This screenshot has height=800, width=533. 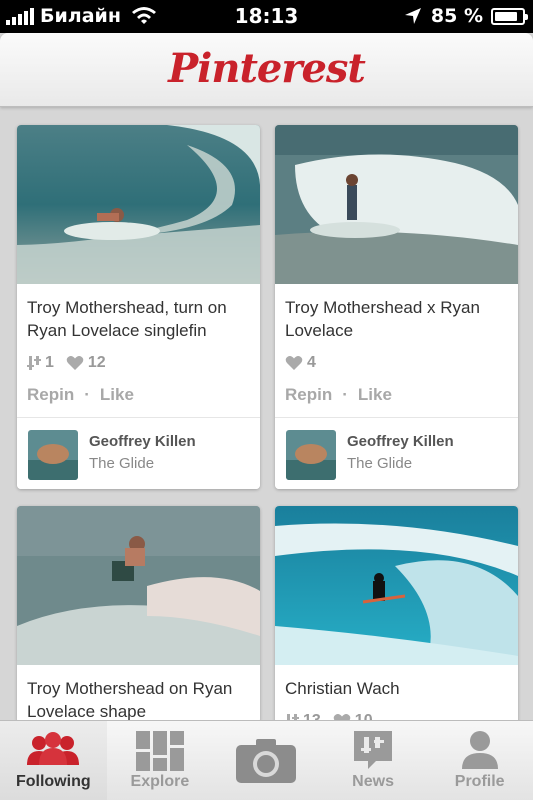 I want to click on pin-description: Troy Mothershead x Ryan Lovelace, so click(x=382, y=319).